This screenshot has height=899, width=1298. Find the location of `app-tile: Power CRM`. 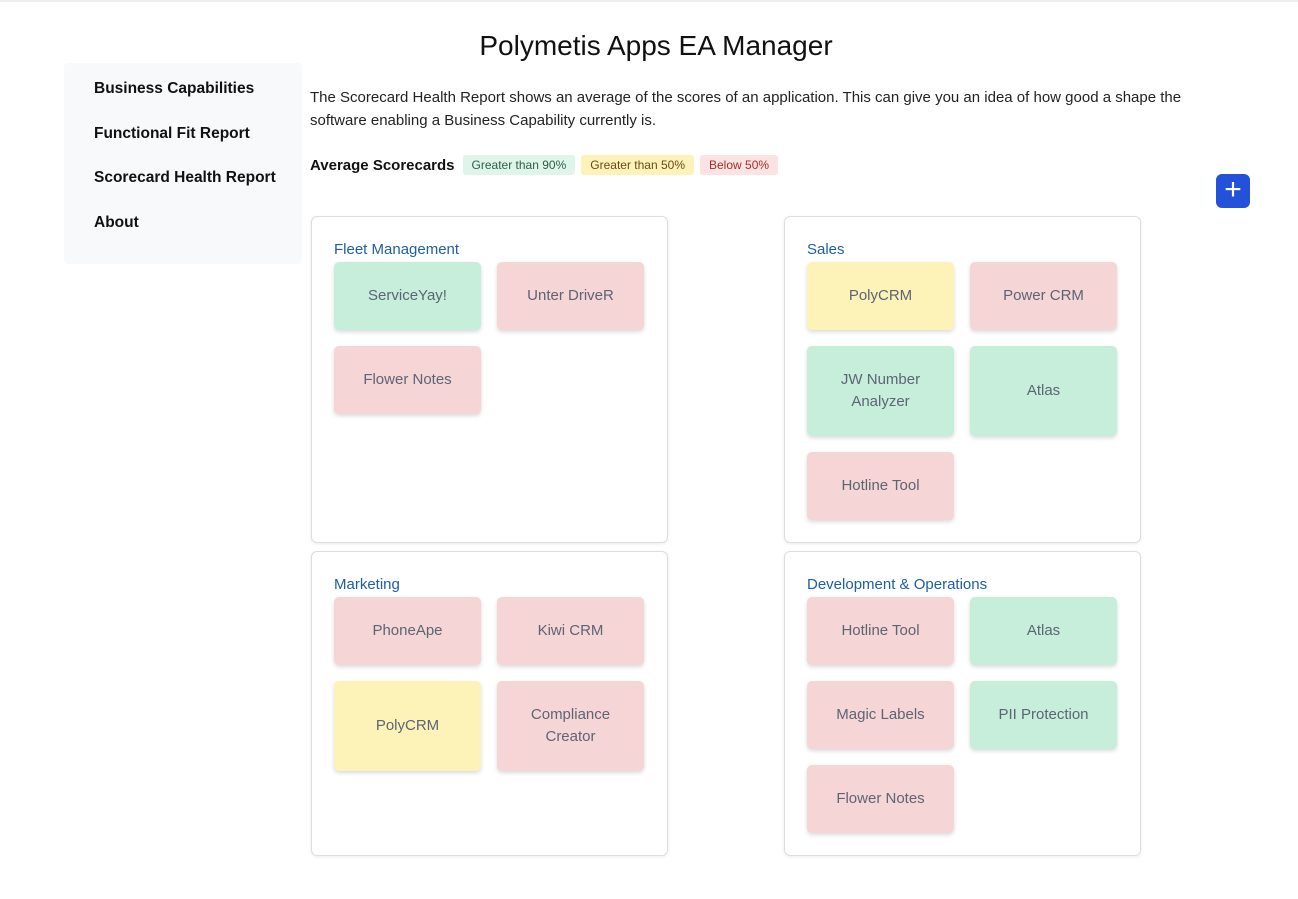

app-tile: Power CRM is located at coordinates (1043, 296).